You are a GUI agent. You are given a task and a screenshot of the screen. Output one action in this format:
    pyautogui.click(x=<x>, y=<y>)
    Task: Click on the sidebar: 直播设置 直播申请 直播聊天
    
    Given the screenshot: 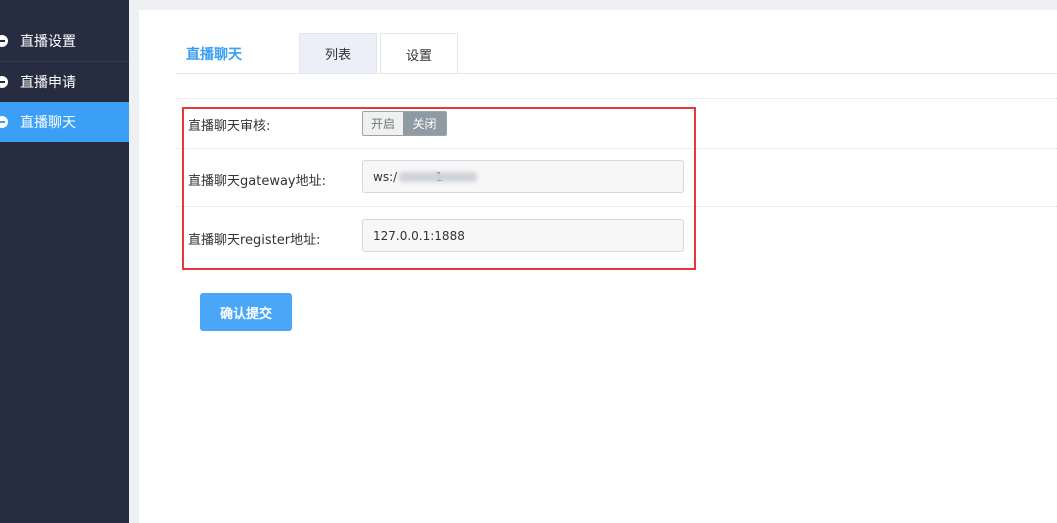 What is the action you would take?
    pyautogui.click(x=64, y=261)
    